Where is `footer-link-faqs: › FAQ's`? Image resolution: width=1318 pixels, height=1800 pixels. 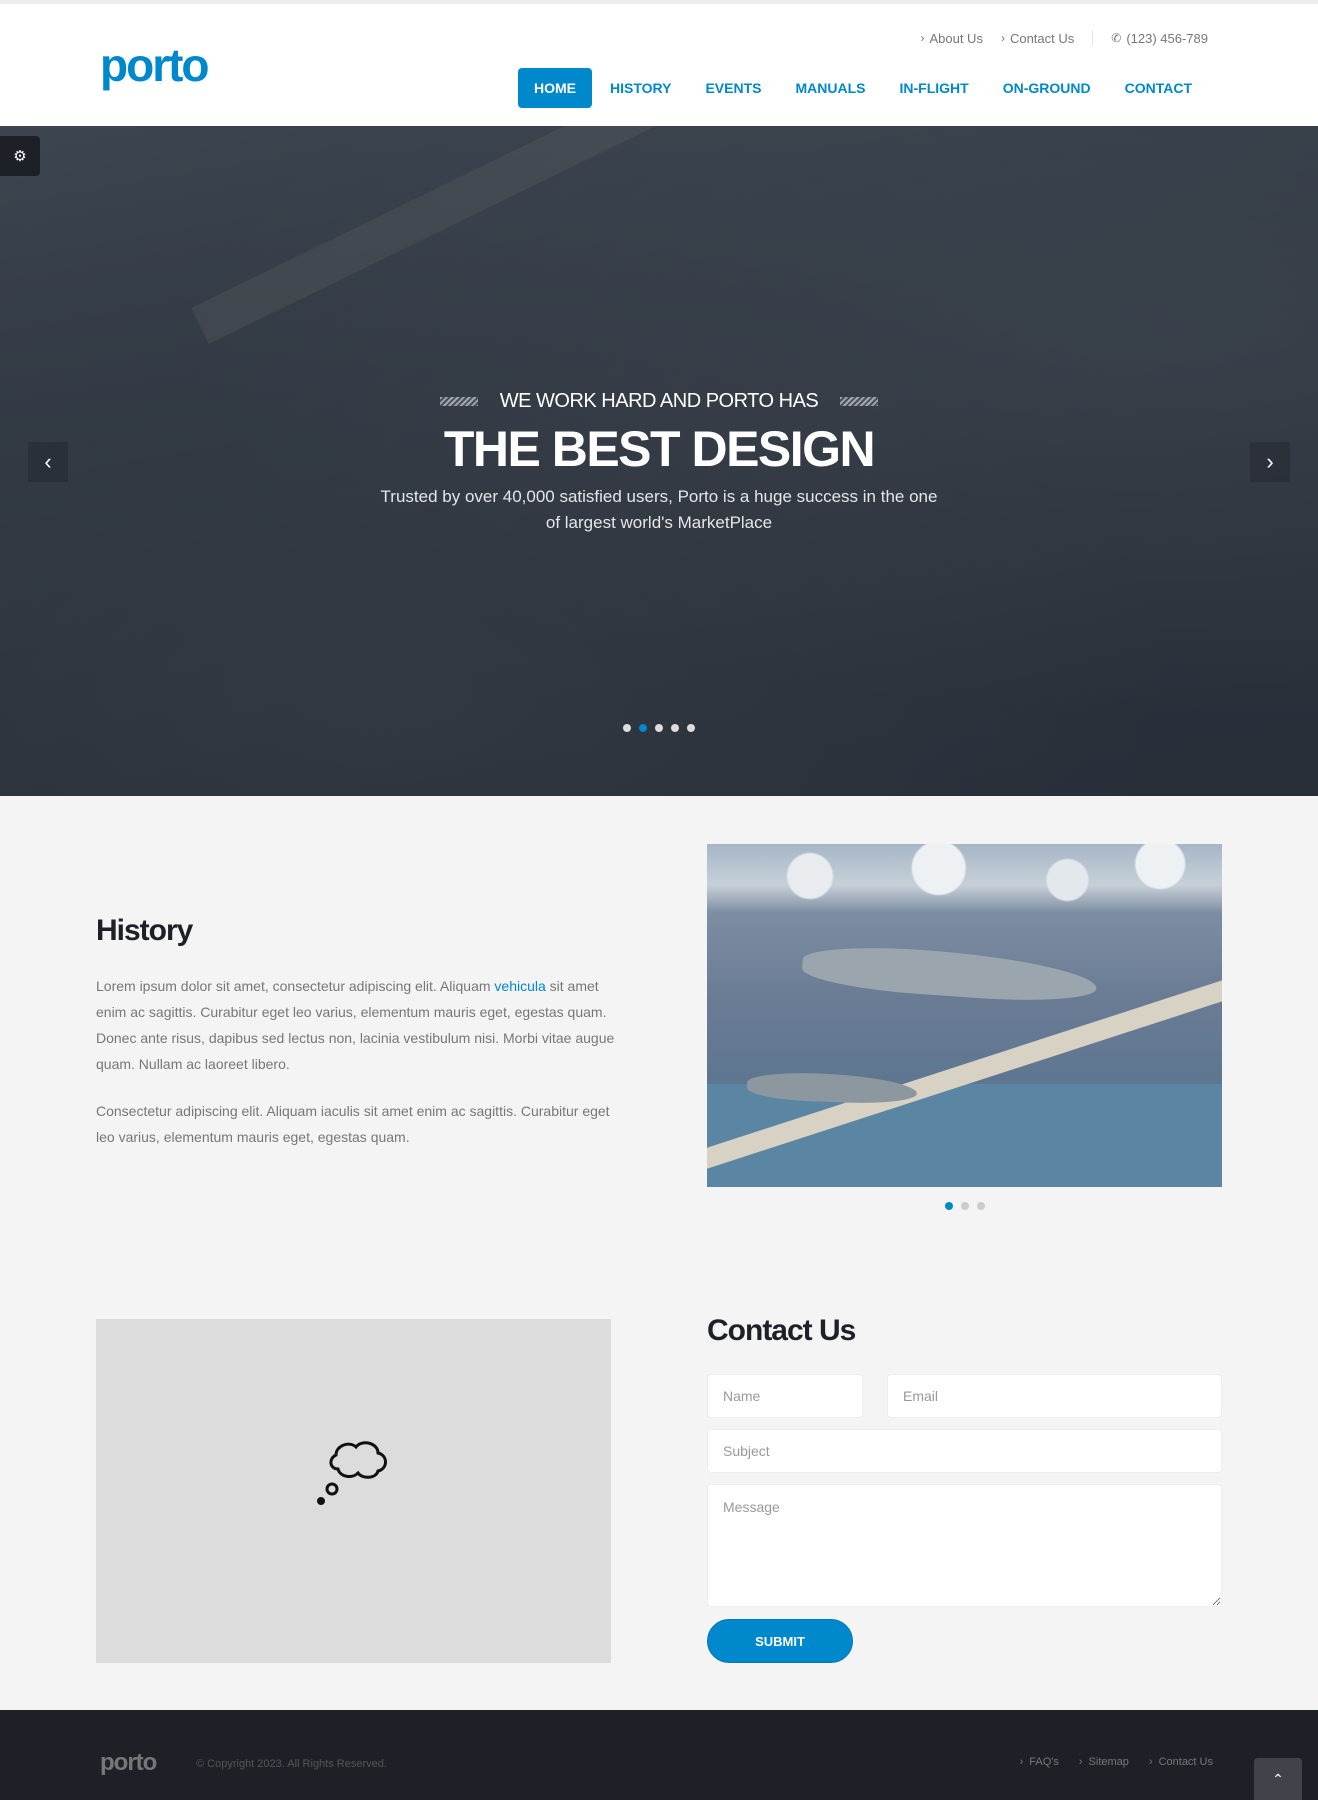
footer-link-faqs: › FAQ's is located at coordinates (1039, 1762).